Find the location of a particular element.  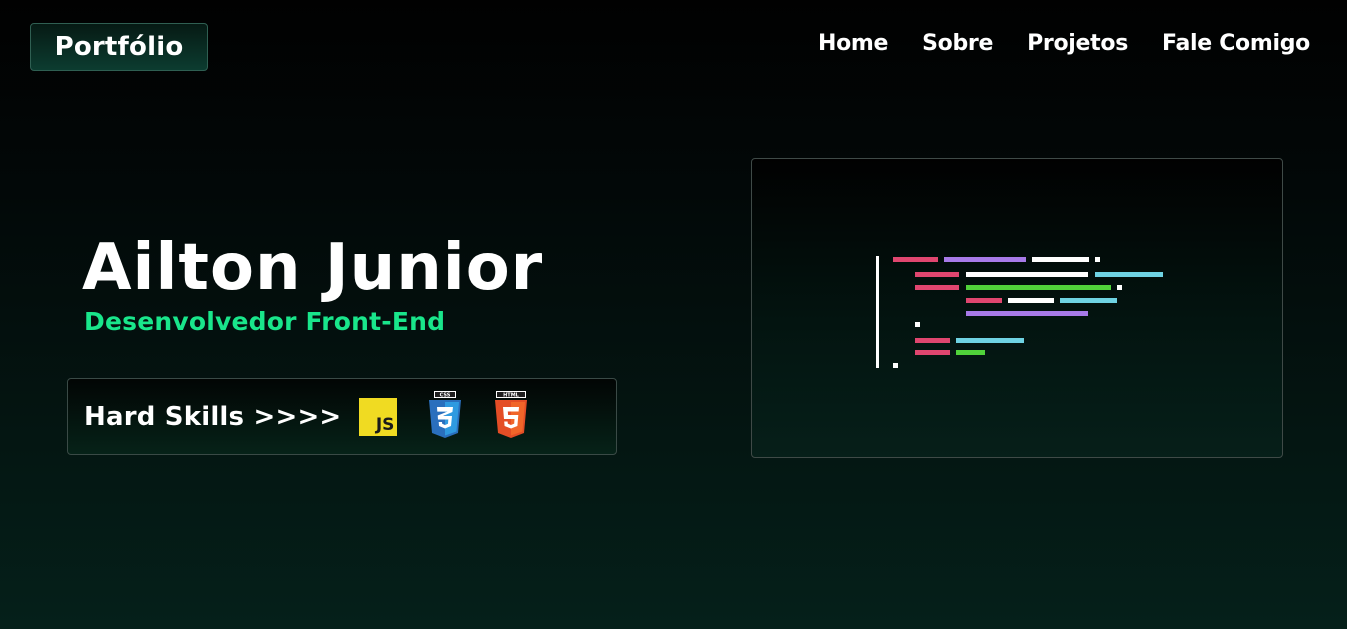

hero-role: Desenvolvedor Front-End is located at coordinates (265, 321).